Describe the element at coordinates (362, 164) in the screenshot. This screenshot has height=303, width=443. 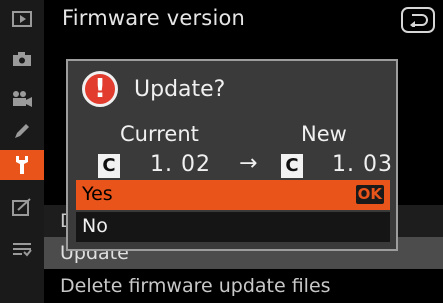
I see `new-version: 1. 03` at that location.